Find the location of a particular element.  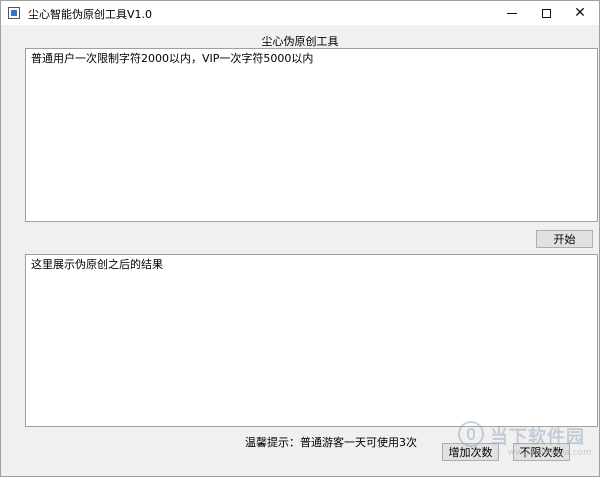

watermark-url: www.downxia.com is located at coordinates (550, 453).